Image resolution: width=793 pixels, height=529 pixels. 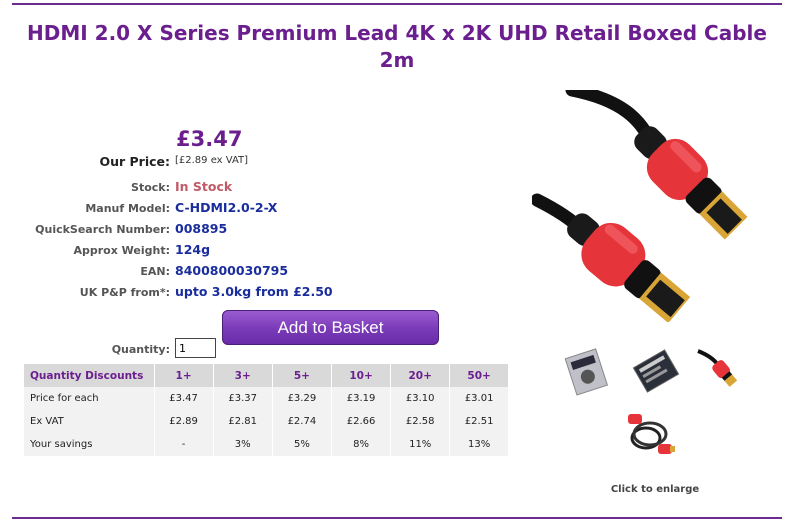 I want to click on table-cell: 11%, so click(x=420, y=444).